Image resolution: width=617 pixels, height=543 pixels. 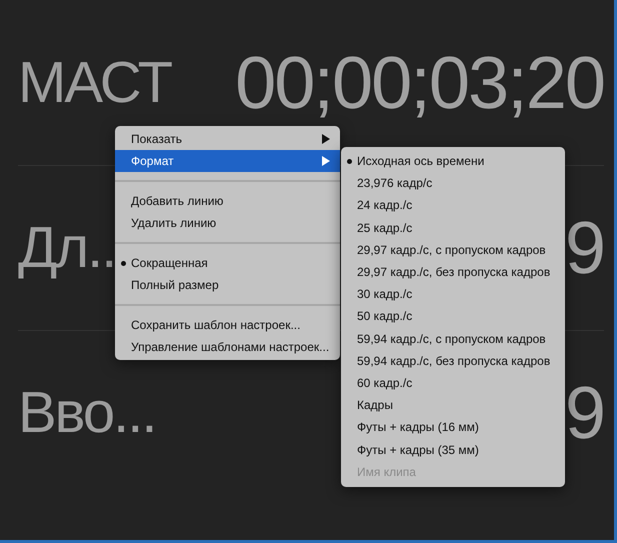 What do you see at coordinates (453, 294) in the screenshot?
I see `menu-item: 30 кадр./с` at bounding box center [453, 294].